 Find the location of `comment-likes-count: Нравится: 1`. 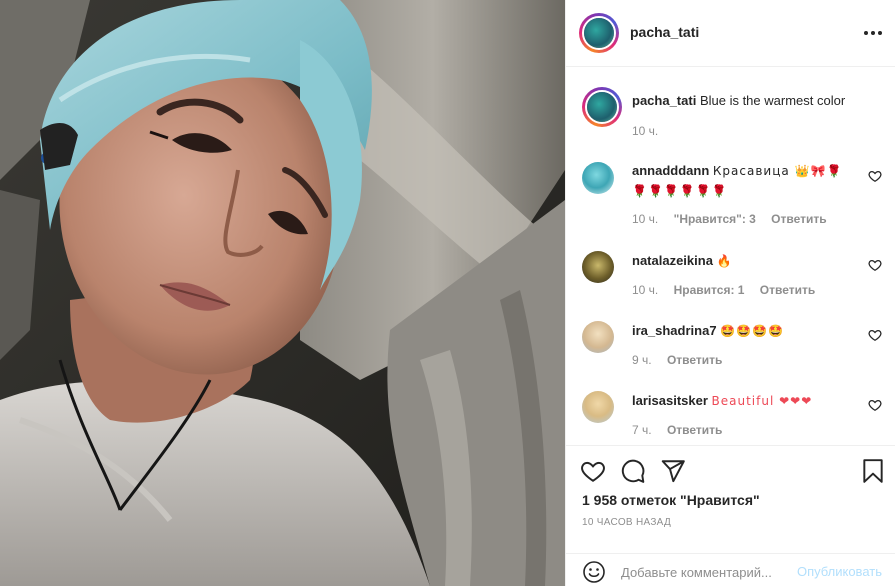

comment-likes-count: Нравится: 1 is located at coordinates (709, 290).